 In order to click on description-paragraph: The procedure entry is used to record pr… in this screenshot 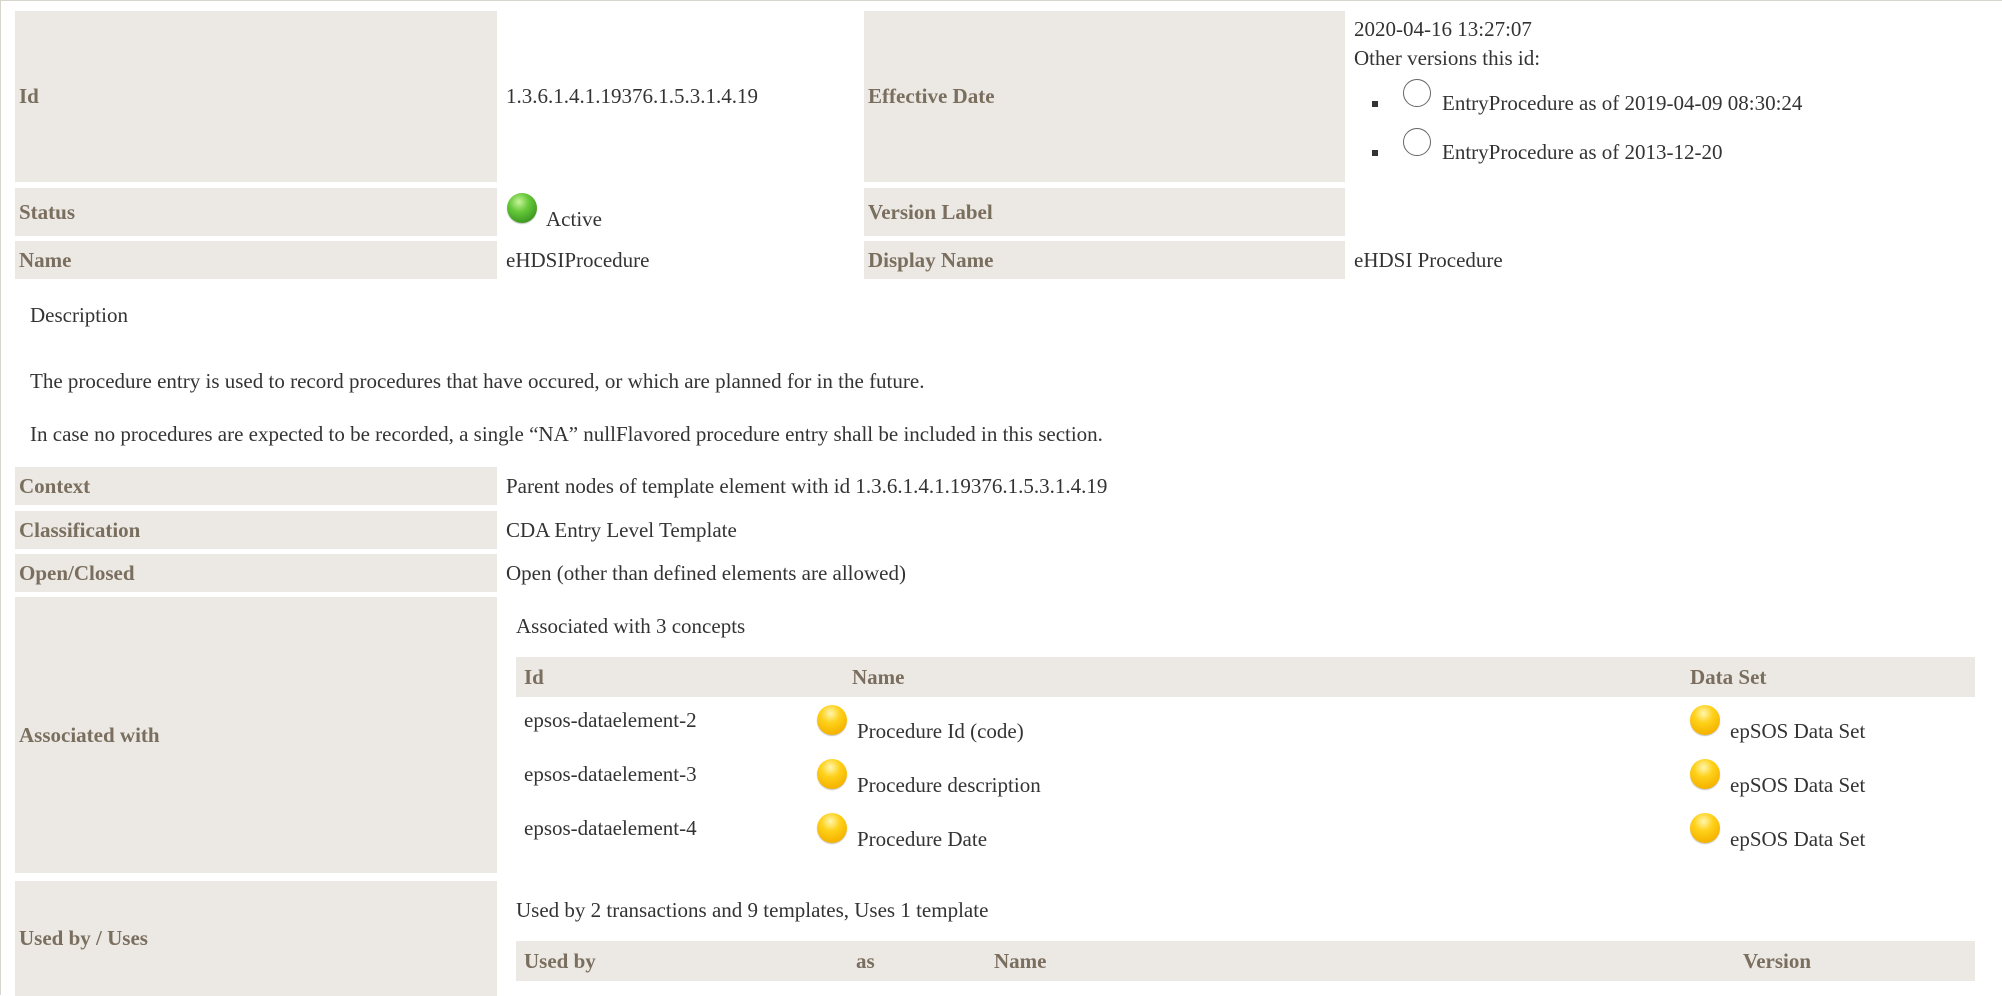, I will do `click(477, 381)`.